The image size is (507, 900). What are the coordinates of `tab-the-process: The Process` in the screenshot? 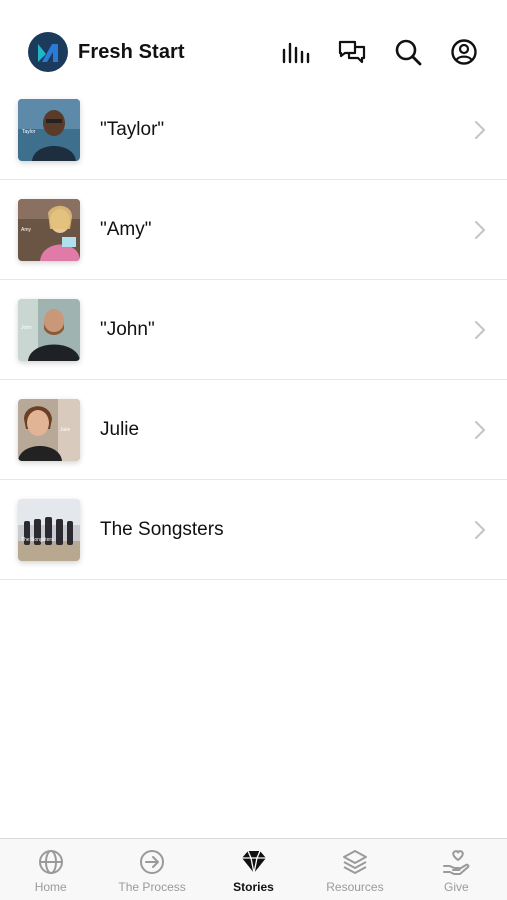 It's located at (151, 869).